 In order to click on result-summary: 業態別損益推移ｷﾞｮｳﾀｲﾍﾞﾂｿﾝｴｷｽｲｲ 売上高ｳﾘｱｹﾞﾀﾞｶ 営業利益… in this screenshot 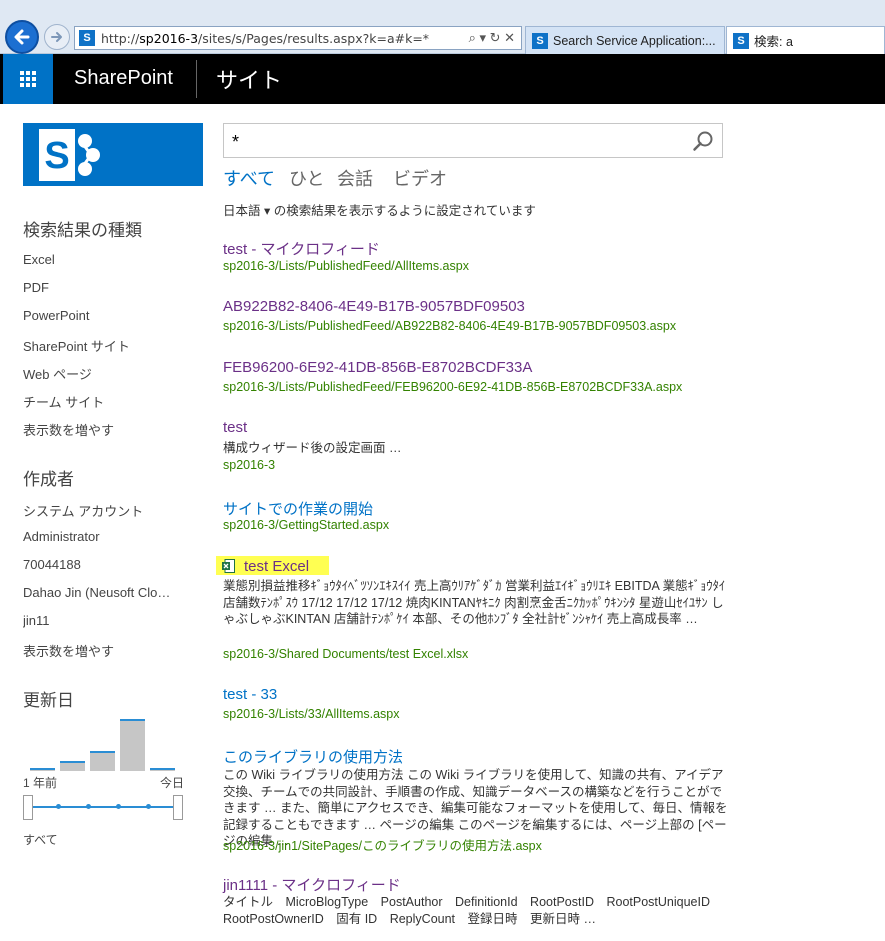, I will do `click(474, 602)`.